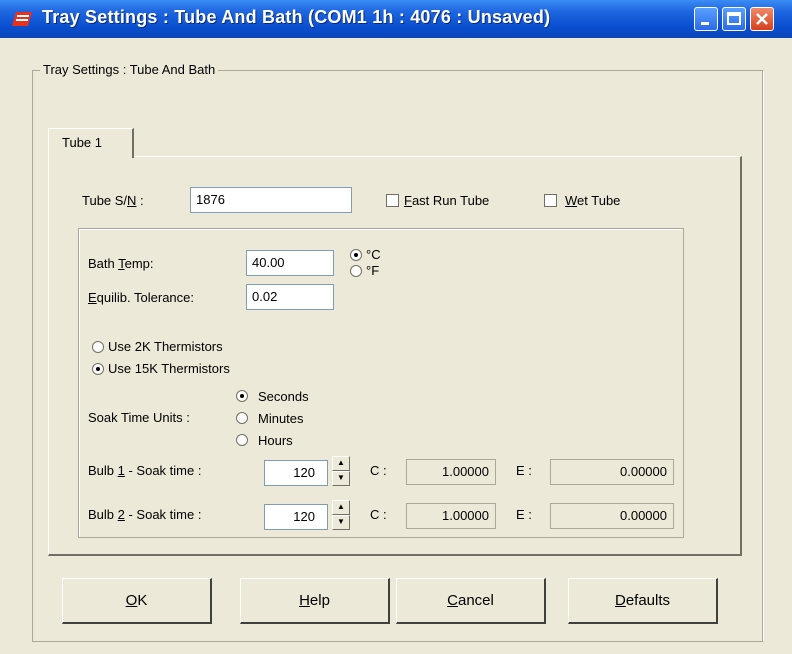  I want to click on celsius-label: °C, so click(373, 254).